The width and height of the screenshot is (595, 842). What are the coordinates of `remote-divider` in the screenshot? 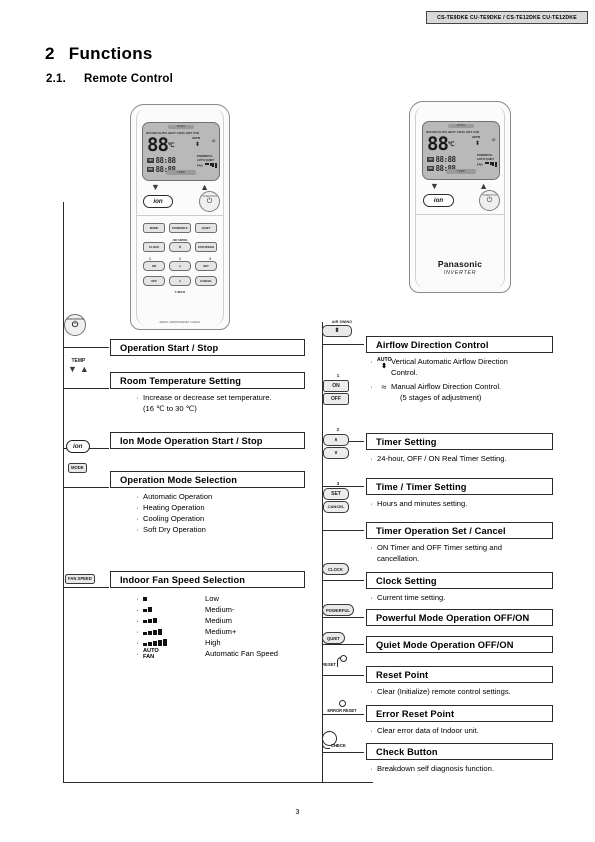 It's located at (180, 215).